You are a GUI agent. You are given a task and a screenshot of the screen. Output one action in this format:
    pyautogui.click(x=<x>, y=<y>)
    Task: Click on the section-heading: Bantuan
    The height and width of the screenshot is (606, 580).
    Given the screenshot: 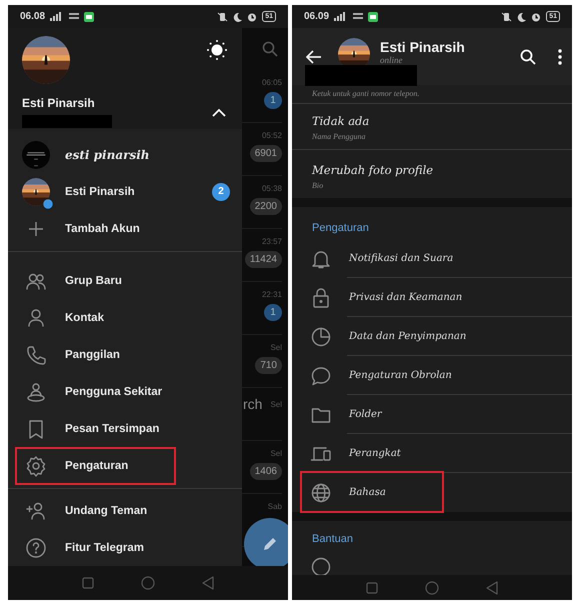 What is the action you would take?
    pyautogui.click(x=332, y=539)
    